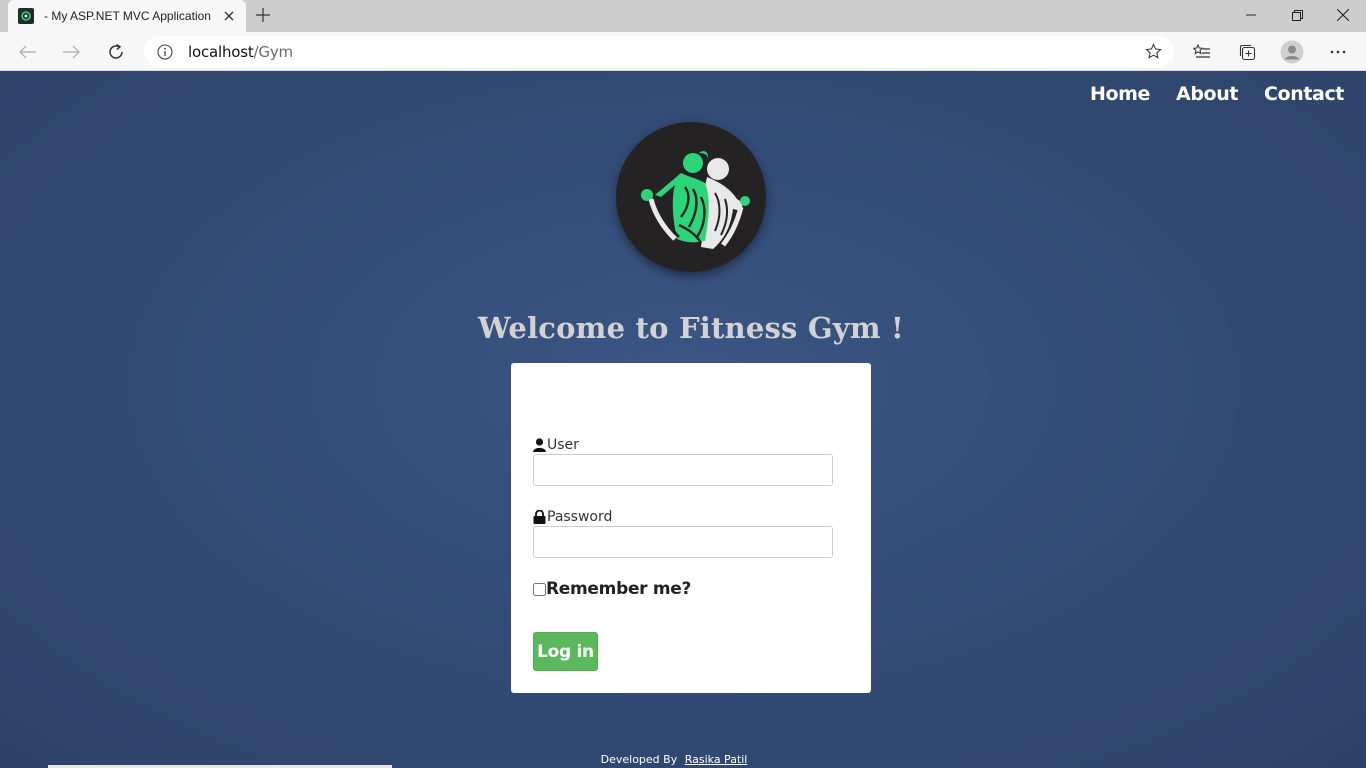 This screenshot has width=1366, height=768. Describe the element at coordinates (683, 542) in the screenshot. I see `password-input` at that location.